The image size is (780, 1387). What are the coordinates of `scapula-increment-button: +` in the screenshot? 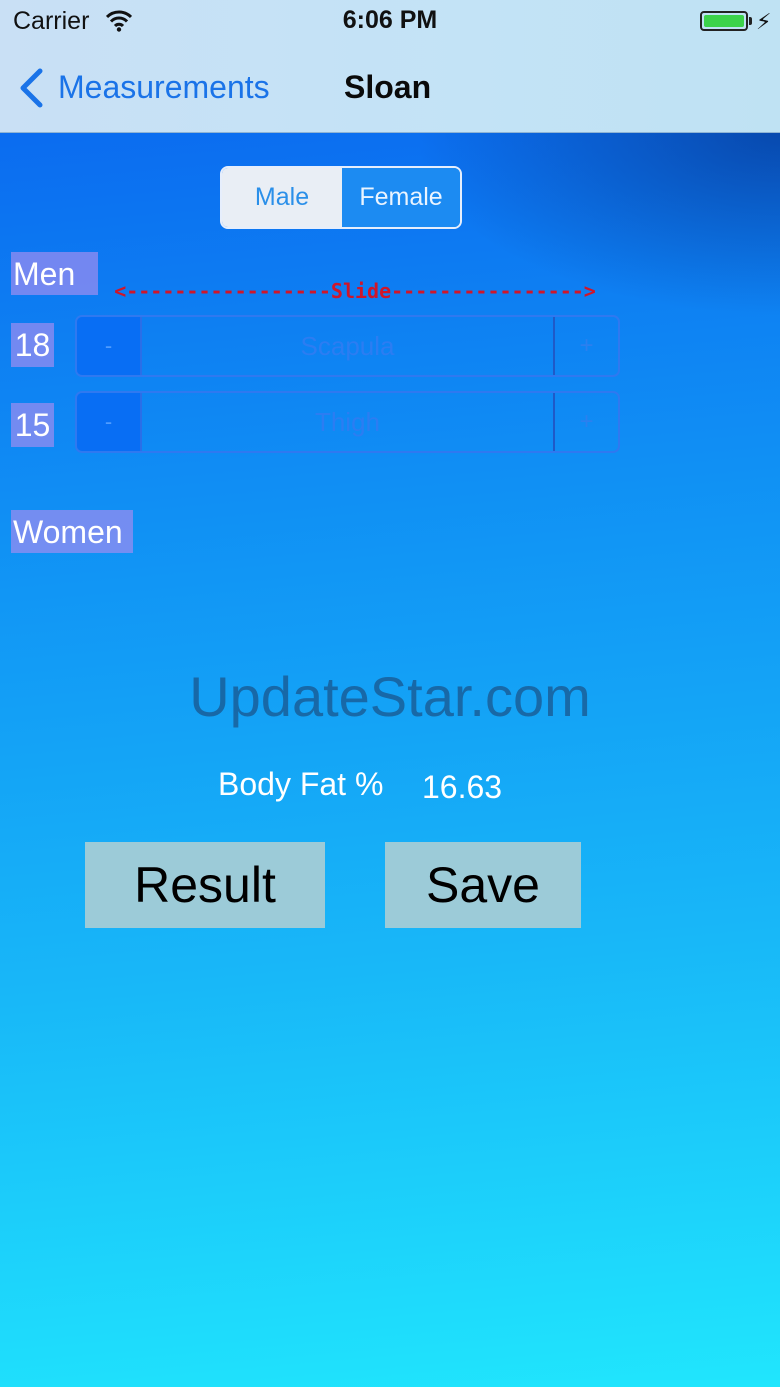 It's located at (586, 346).